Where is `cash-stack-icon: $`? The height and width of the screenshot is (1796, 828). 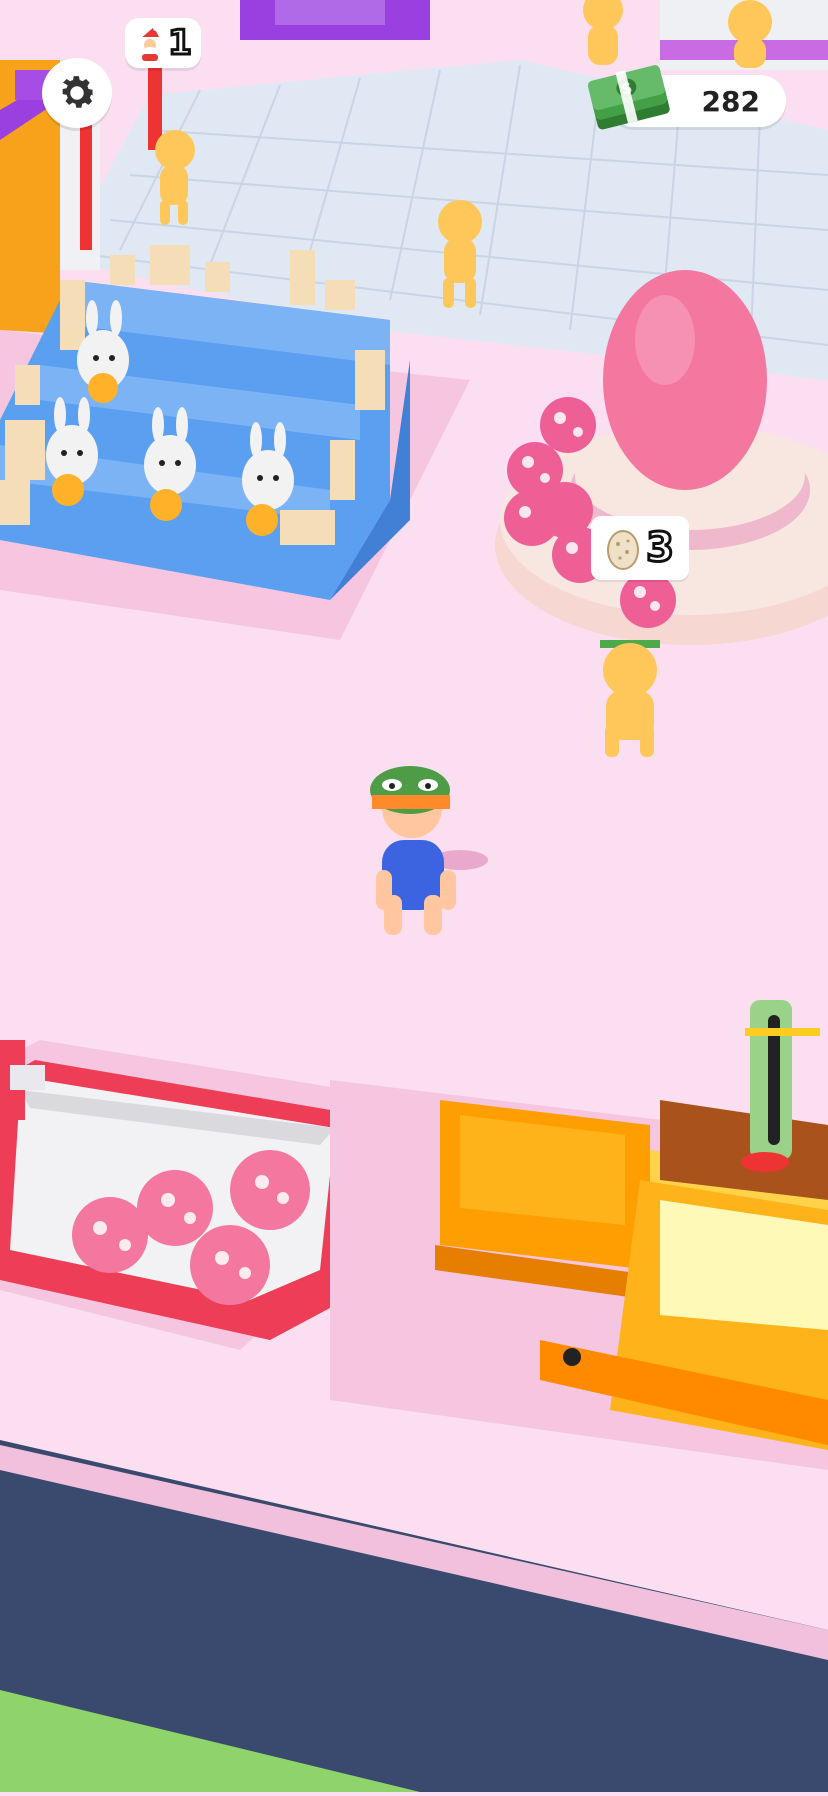
cash-stack-icon: $ is located at coordinates (628, 97).